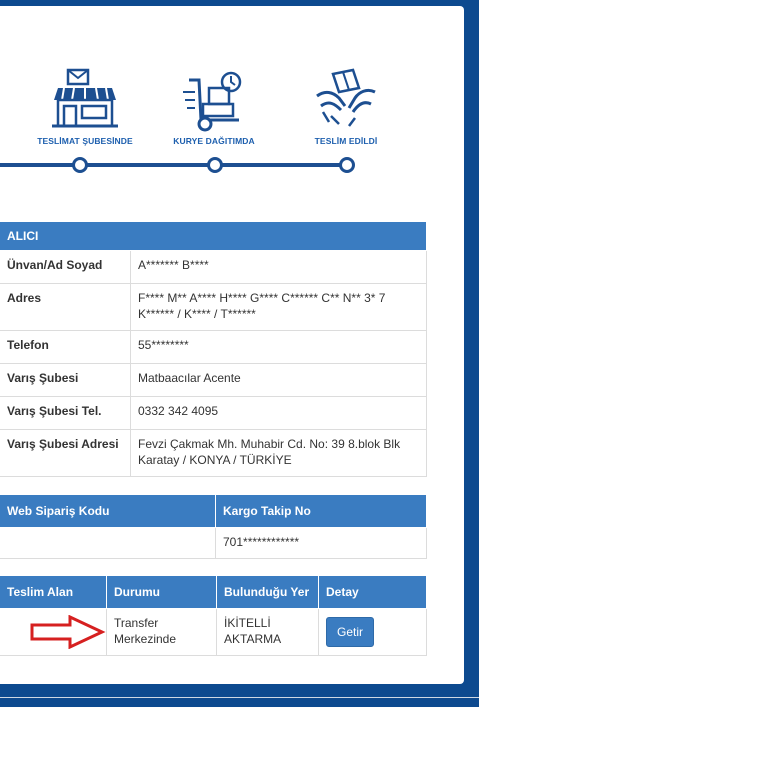  Describe the element at coordinates (267, 592) in the screenshot. I see `column-header: Bulunduğu Yer` at that location.